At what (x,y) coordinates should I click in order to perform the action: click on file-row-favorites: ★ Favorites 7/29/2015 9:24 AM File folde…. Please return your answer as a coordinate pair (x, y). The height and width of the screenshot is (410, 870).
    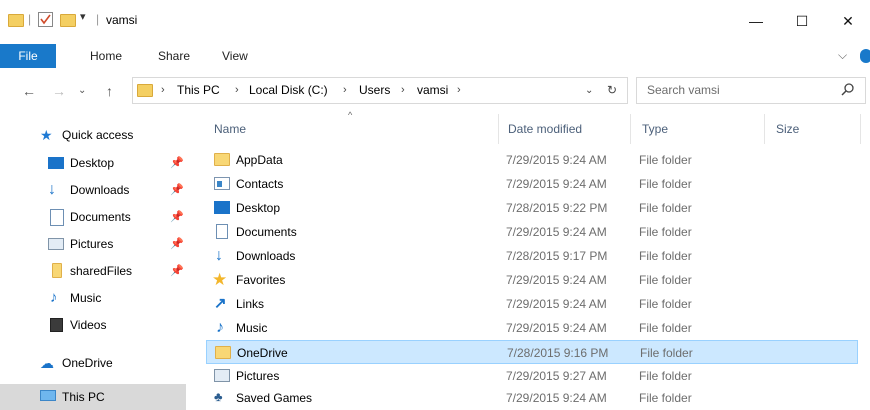
    Looking at the image, I should click on (532, 280).